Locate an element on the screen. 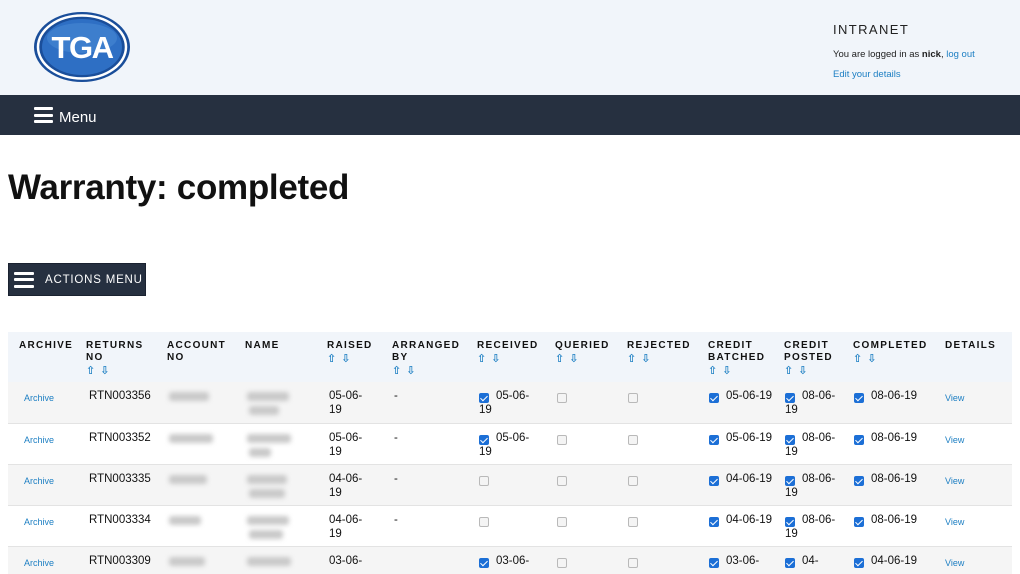 This screenshot has width=1020, height=574. arranged-by: - is located at coordinates (396, 519).